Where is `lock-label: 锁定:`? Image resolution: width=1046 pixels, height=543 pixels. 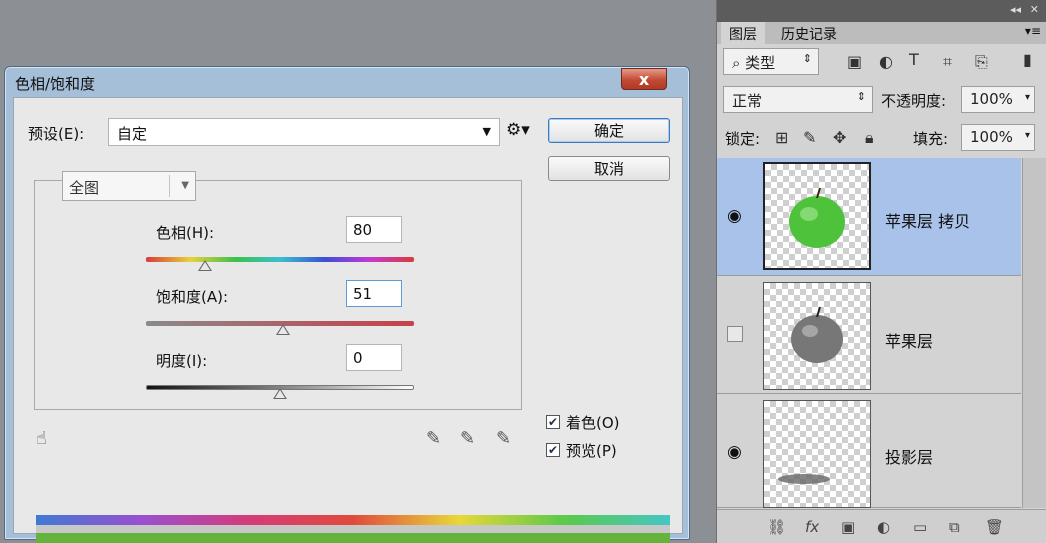
lock-label: 锁定: is located at coordinates (743, 139).